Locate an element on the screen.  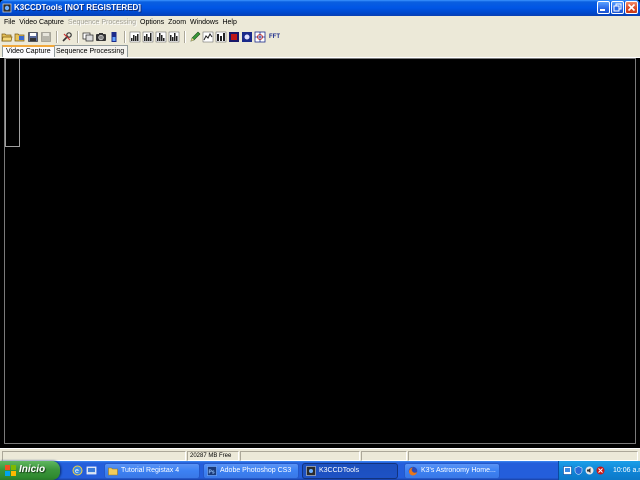
grid-icon is located at coordinates (260, 37).